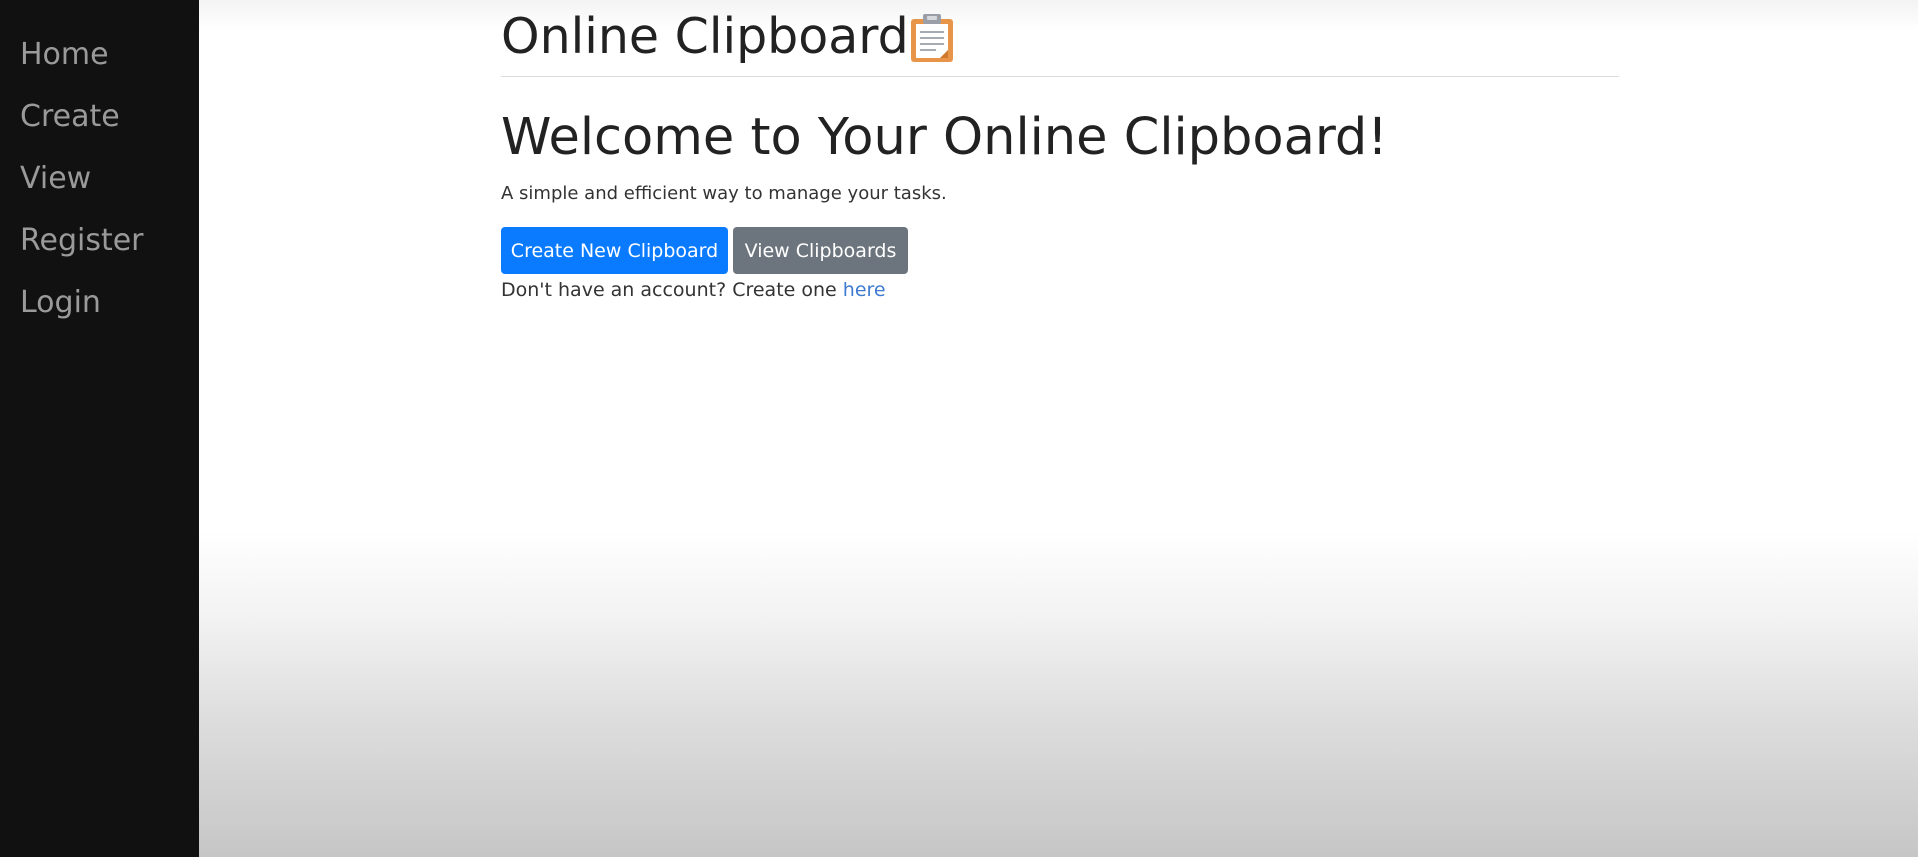 The image size is (1918, 857). What do you see at coordinates (944, 137) in the screenshot?
I see `welcome-heading: Welcome to Your Online Clipboard!` at bounding box center [944, 137].